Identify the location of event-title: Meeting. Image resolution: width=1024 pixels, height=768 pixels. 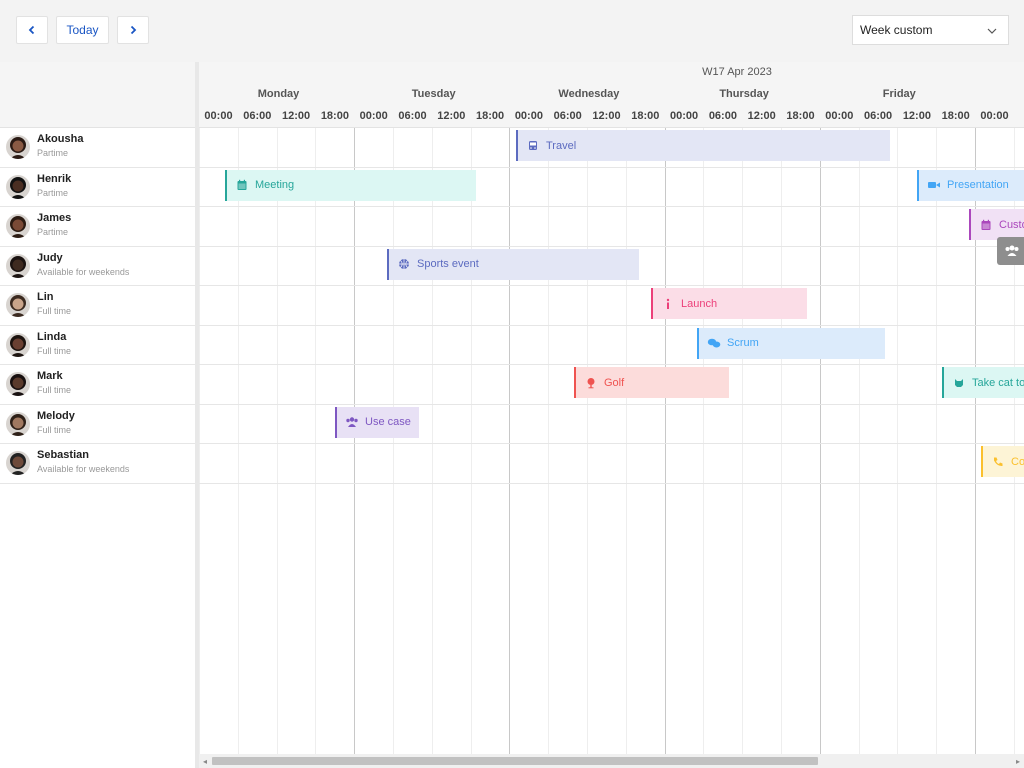
(275, 185).